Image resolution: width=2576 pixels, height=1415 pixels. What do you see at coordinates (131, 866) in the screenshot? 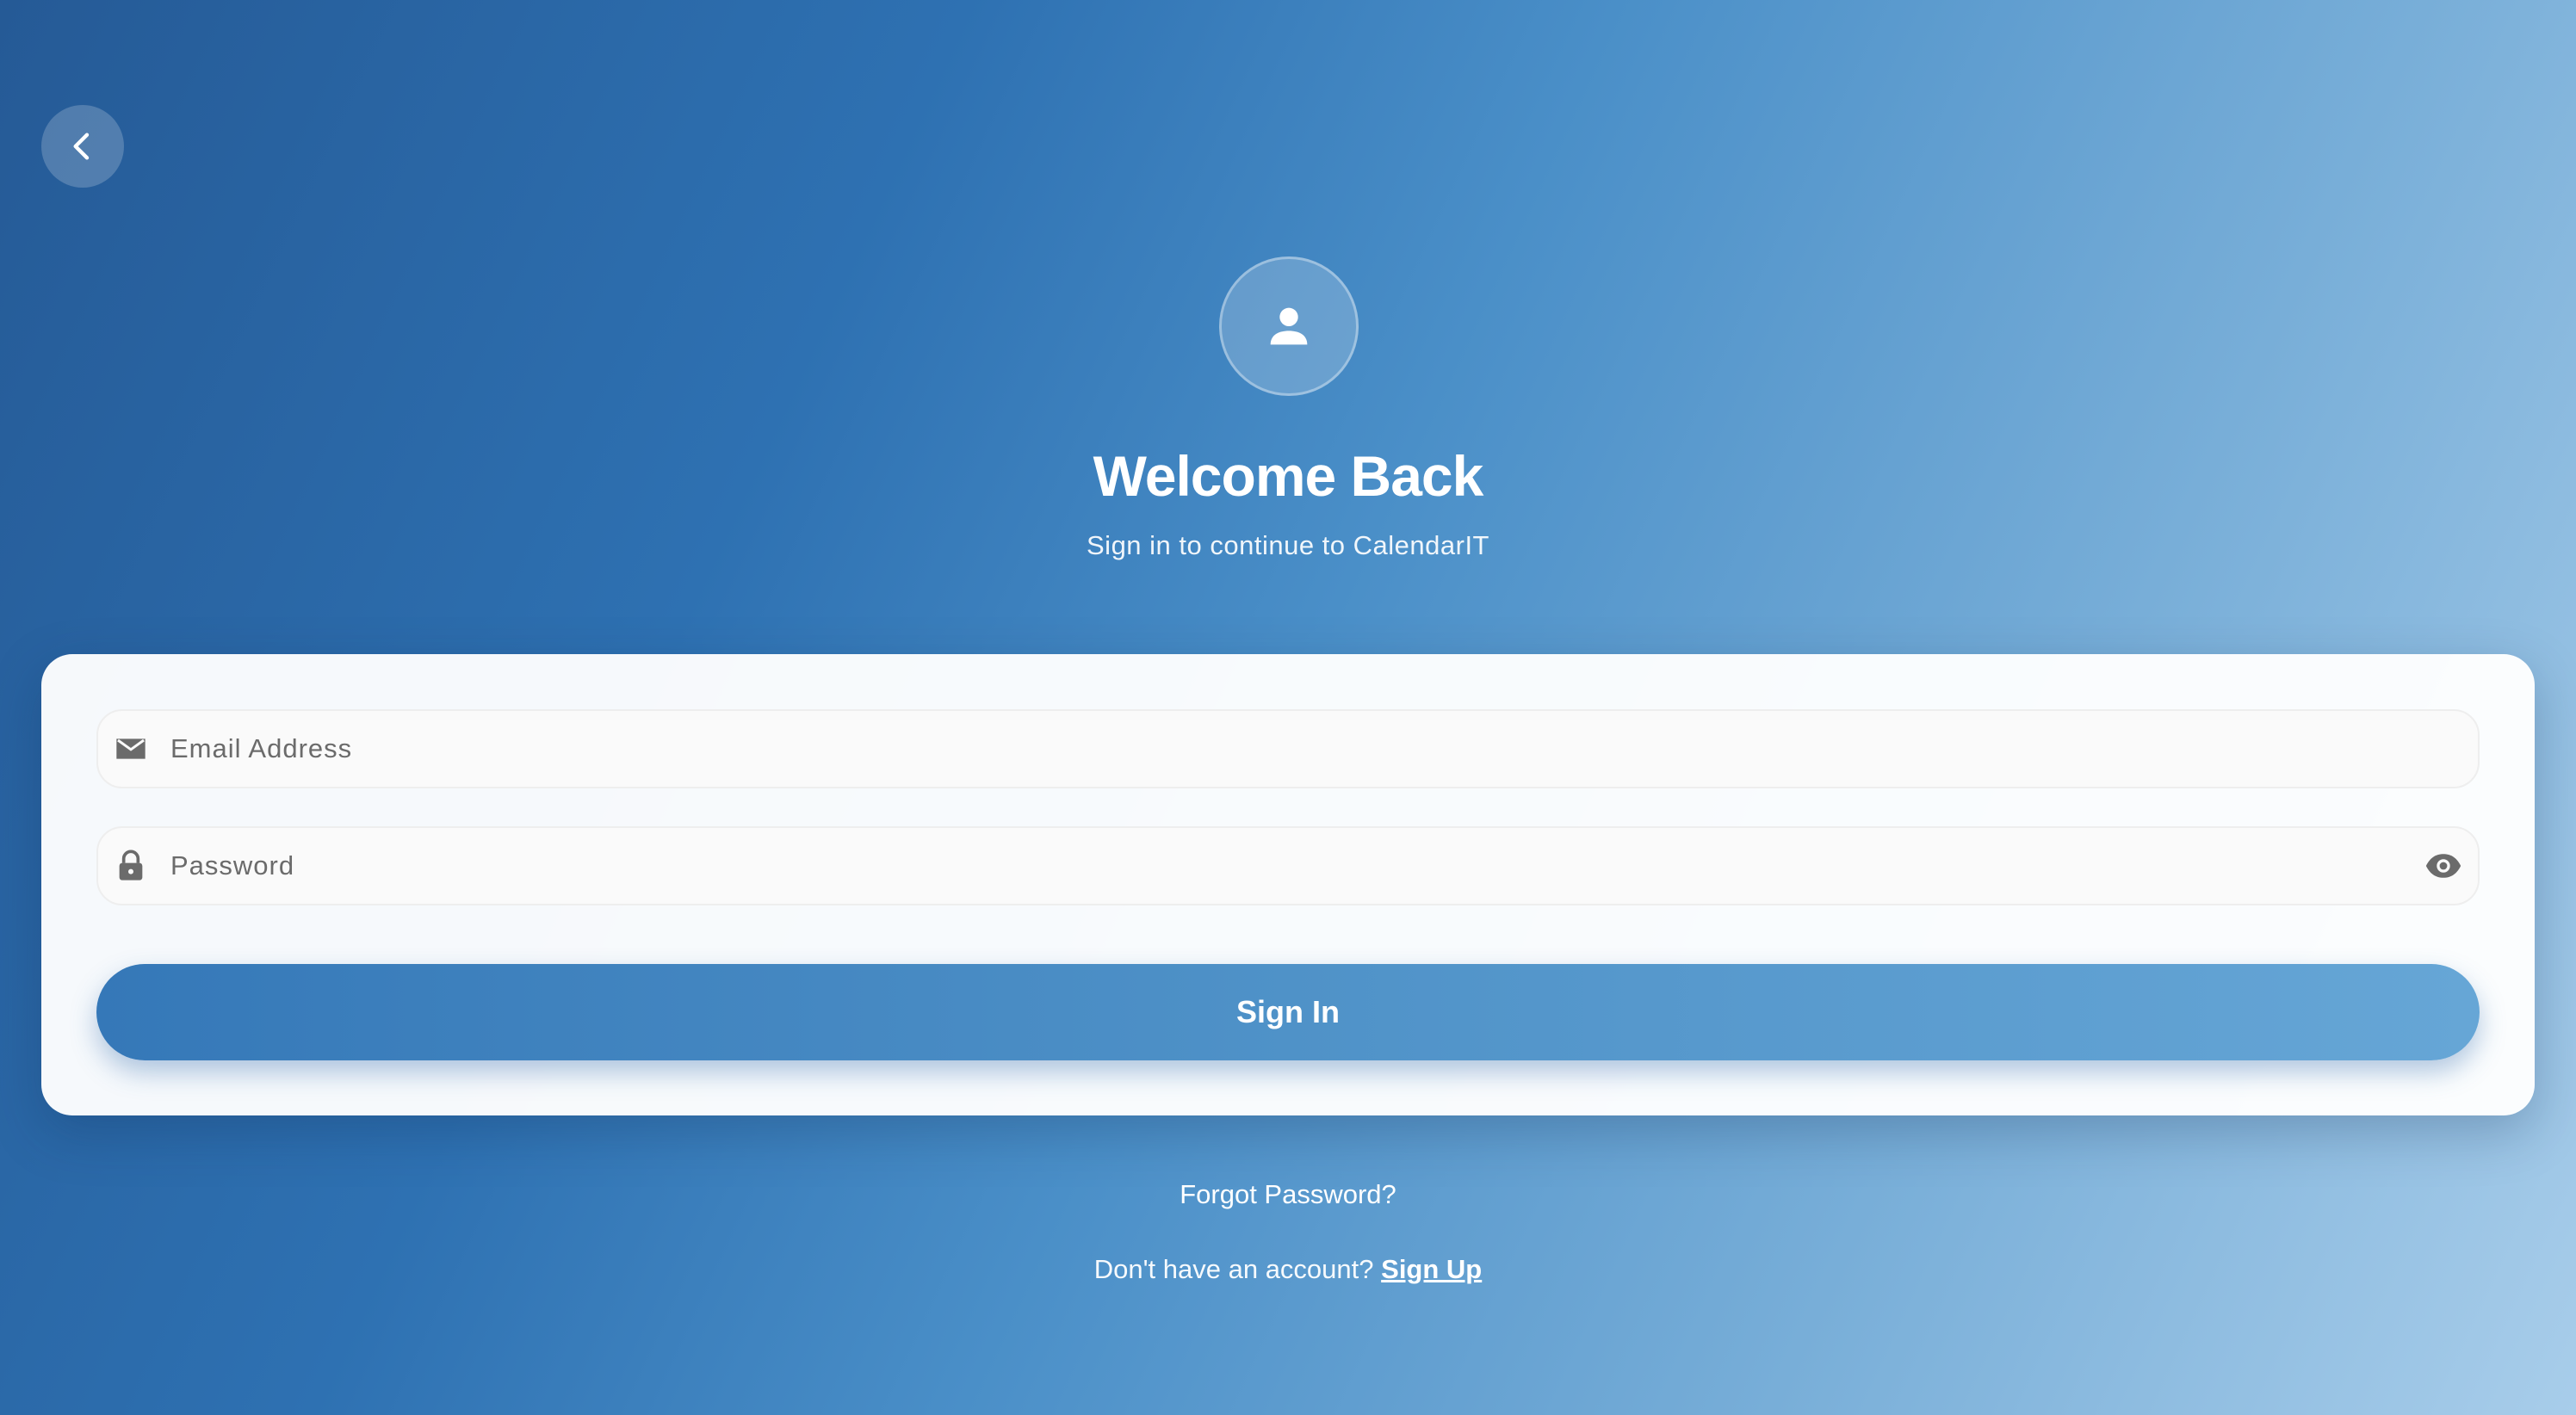
I see `lock-icon` at bounding box center [131, 866].